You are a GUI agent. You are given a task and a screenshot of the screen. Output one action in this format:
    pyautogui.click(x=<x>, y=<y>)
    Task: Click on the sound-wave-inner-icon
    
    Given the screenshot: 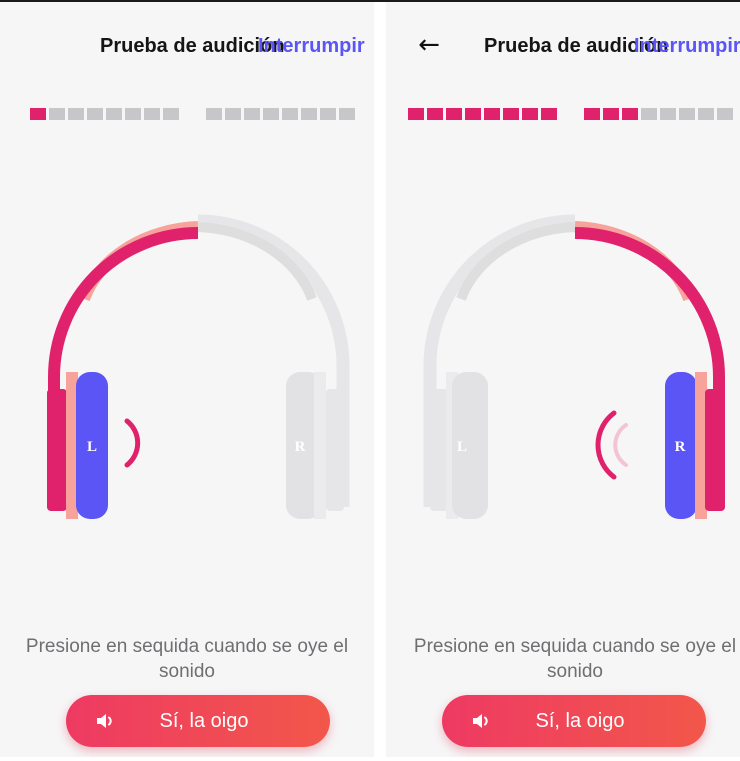 What is the action you would take?
    pyautogui.click(x=620, y=445)
    